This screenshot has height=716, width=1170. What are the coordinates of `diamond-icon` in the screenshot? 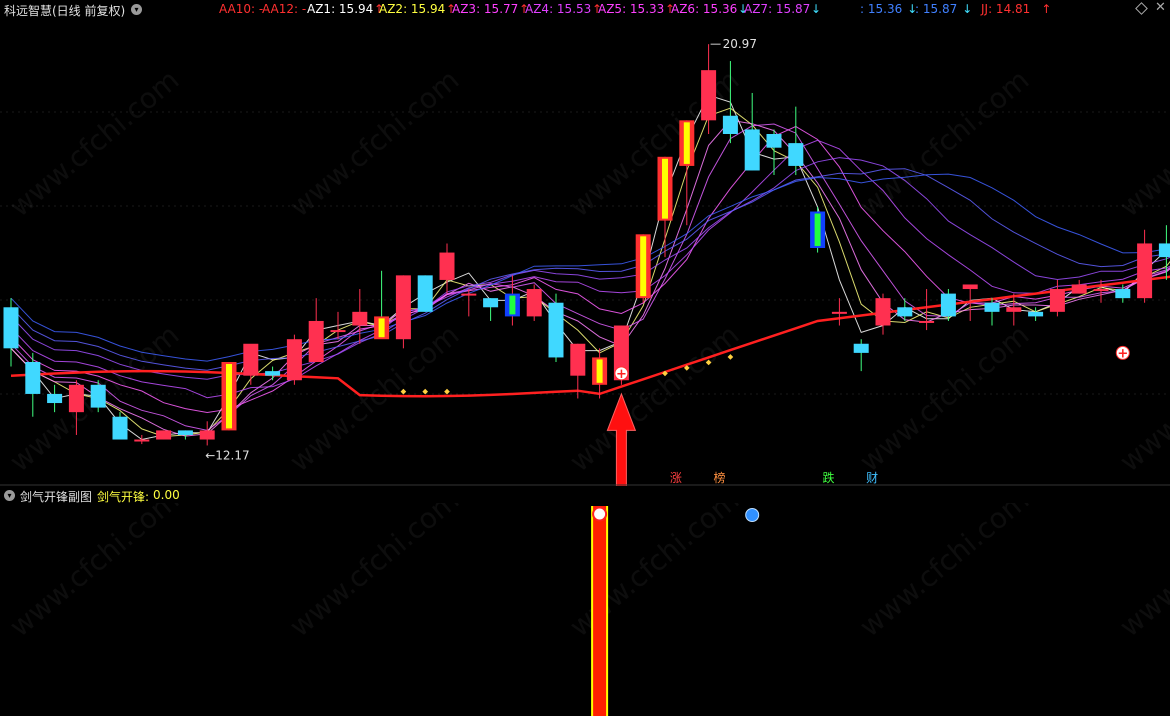 It's located at (1141, 8).